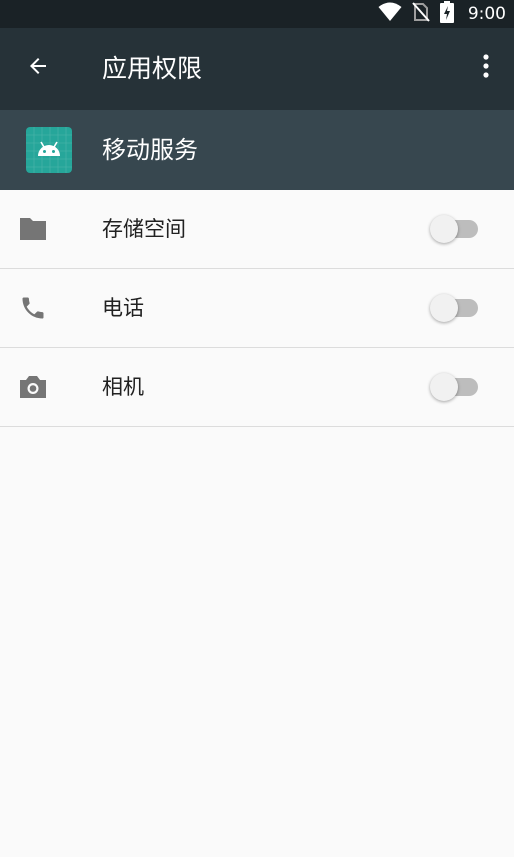 The height and width of the screenshot is (857, 514). I want to click on camera-toggle, so click(455, 387).